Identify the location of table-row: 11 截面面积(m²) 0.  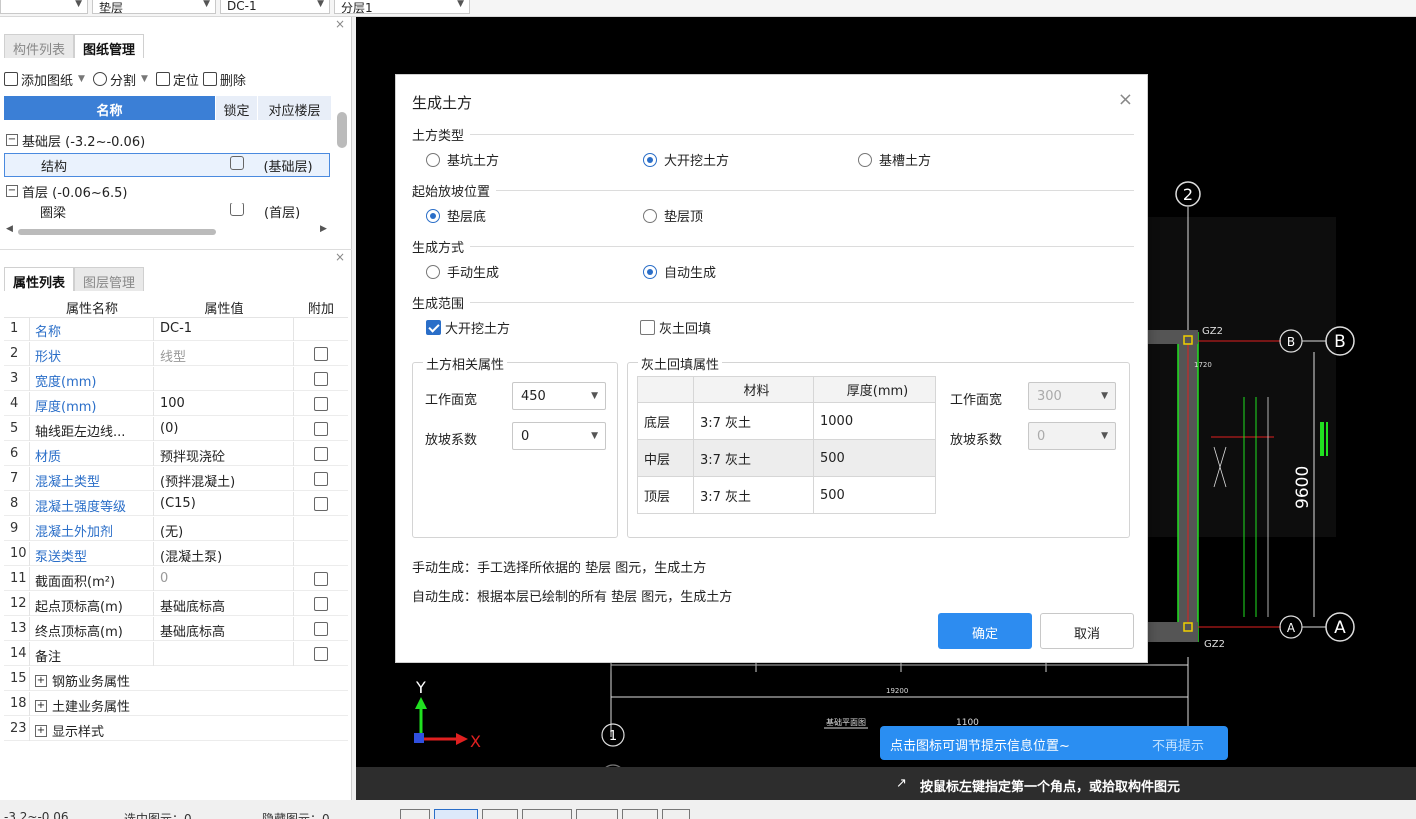
(176, 578).